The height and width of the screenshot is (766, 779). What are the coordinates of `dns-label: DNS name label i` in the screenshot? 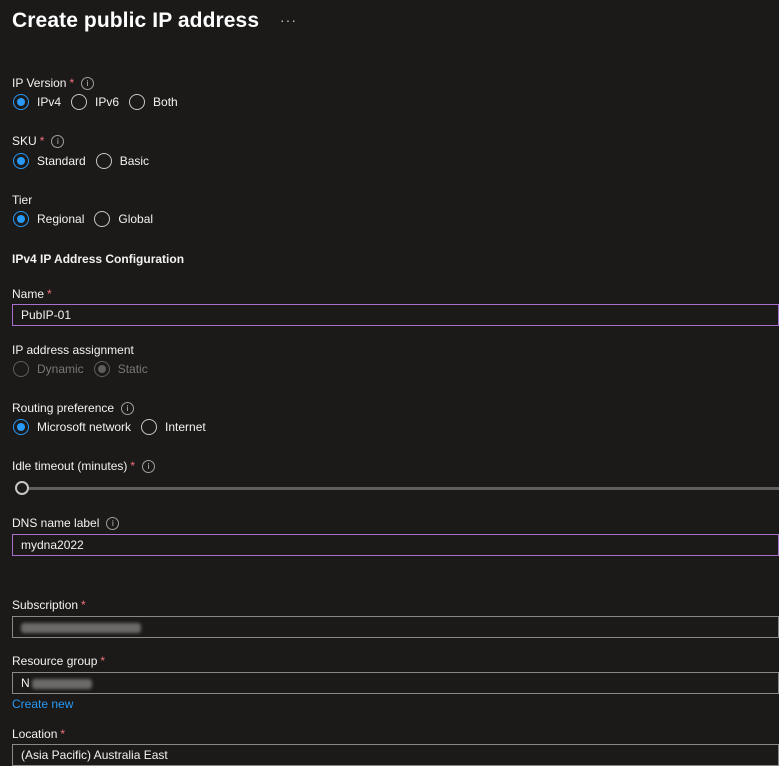 It's located at (66, 523).